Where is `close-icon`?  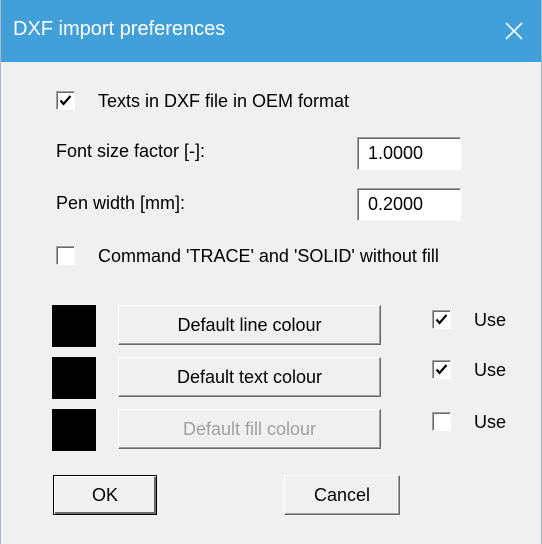 close-icon is located at coordinates (514, 31).